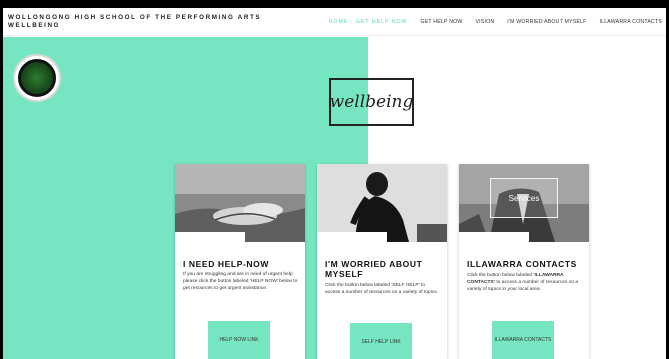 The height and width of the screenshot is (359, 669). Describe the element at coordinates (381, 341) in the screenshot. I see `self-help-button: SELF HELP LINK` at that location.